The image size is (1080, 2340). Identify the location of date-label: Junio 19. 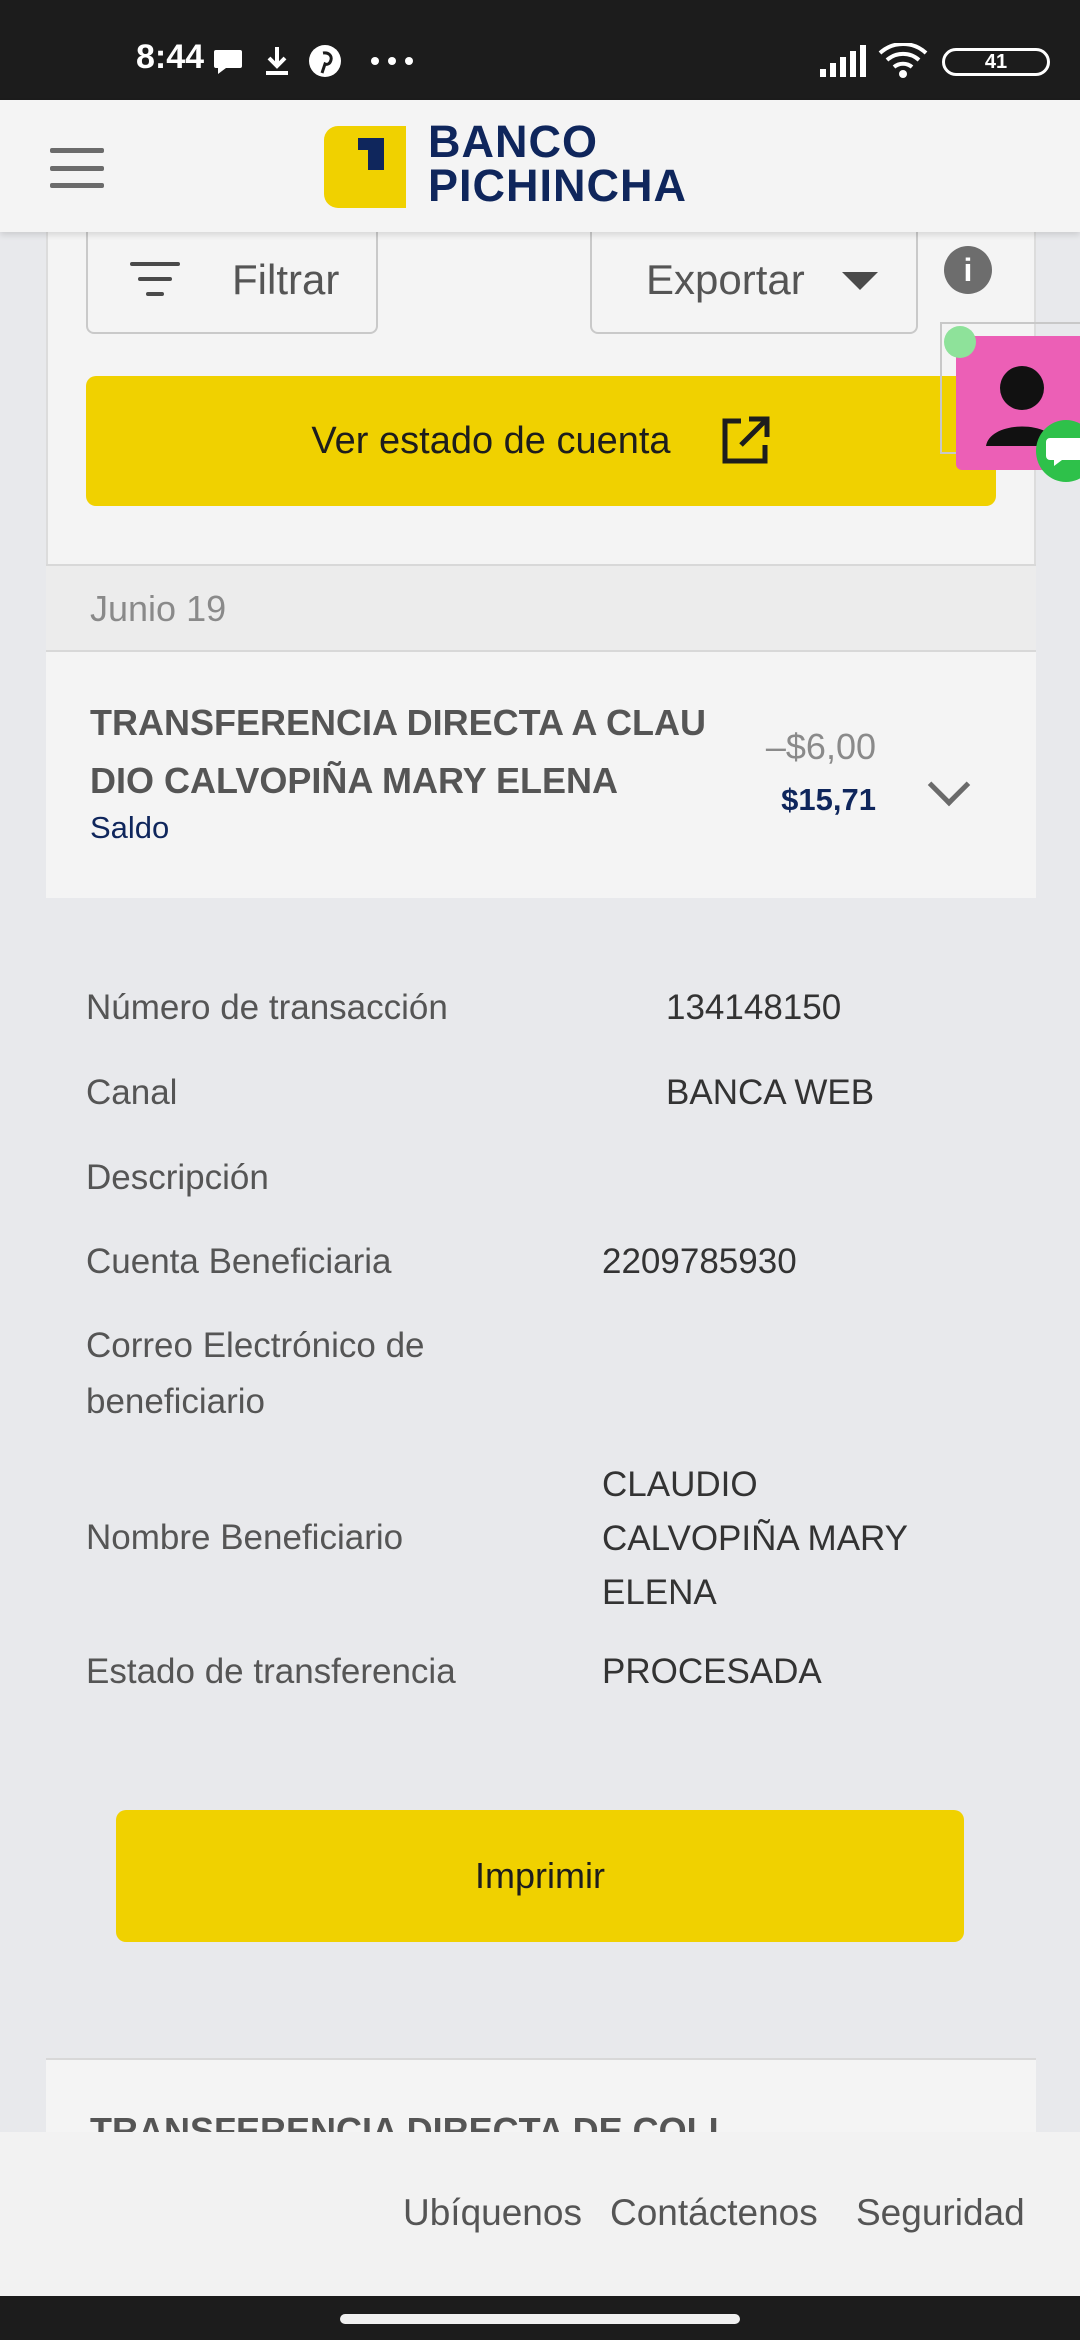
(158, 608).